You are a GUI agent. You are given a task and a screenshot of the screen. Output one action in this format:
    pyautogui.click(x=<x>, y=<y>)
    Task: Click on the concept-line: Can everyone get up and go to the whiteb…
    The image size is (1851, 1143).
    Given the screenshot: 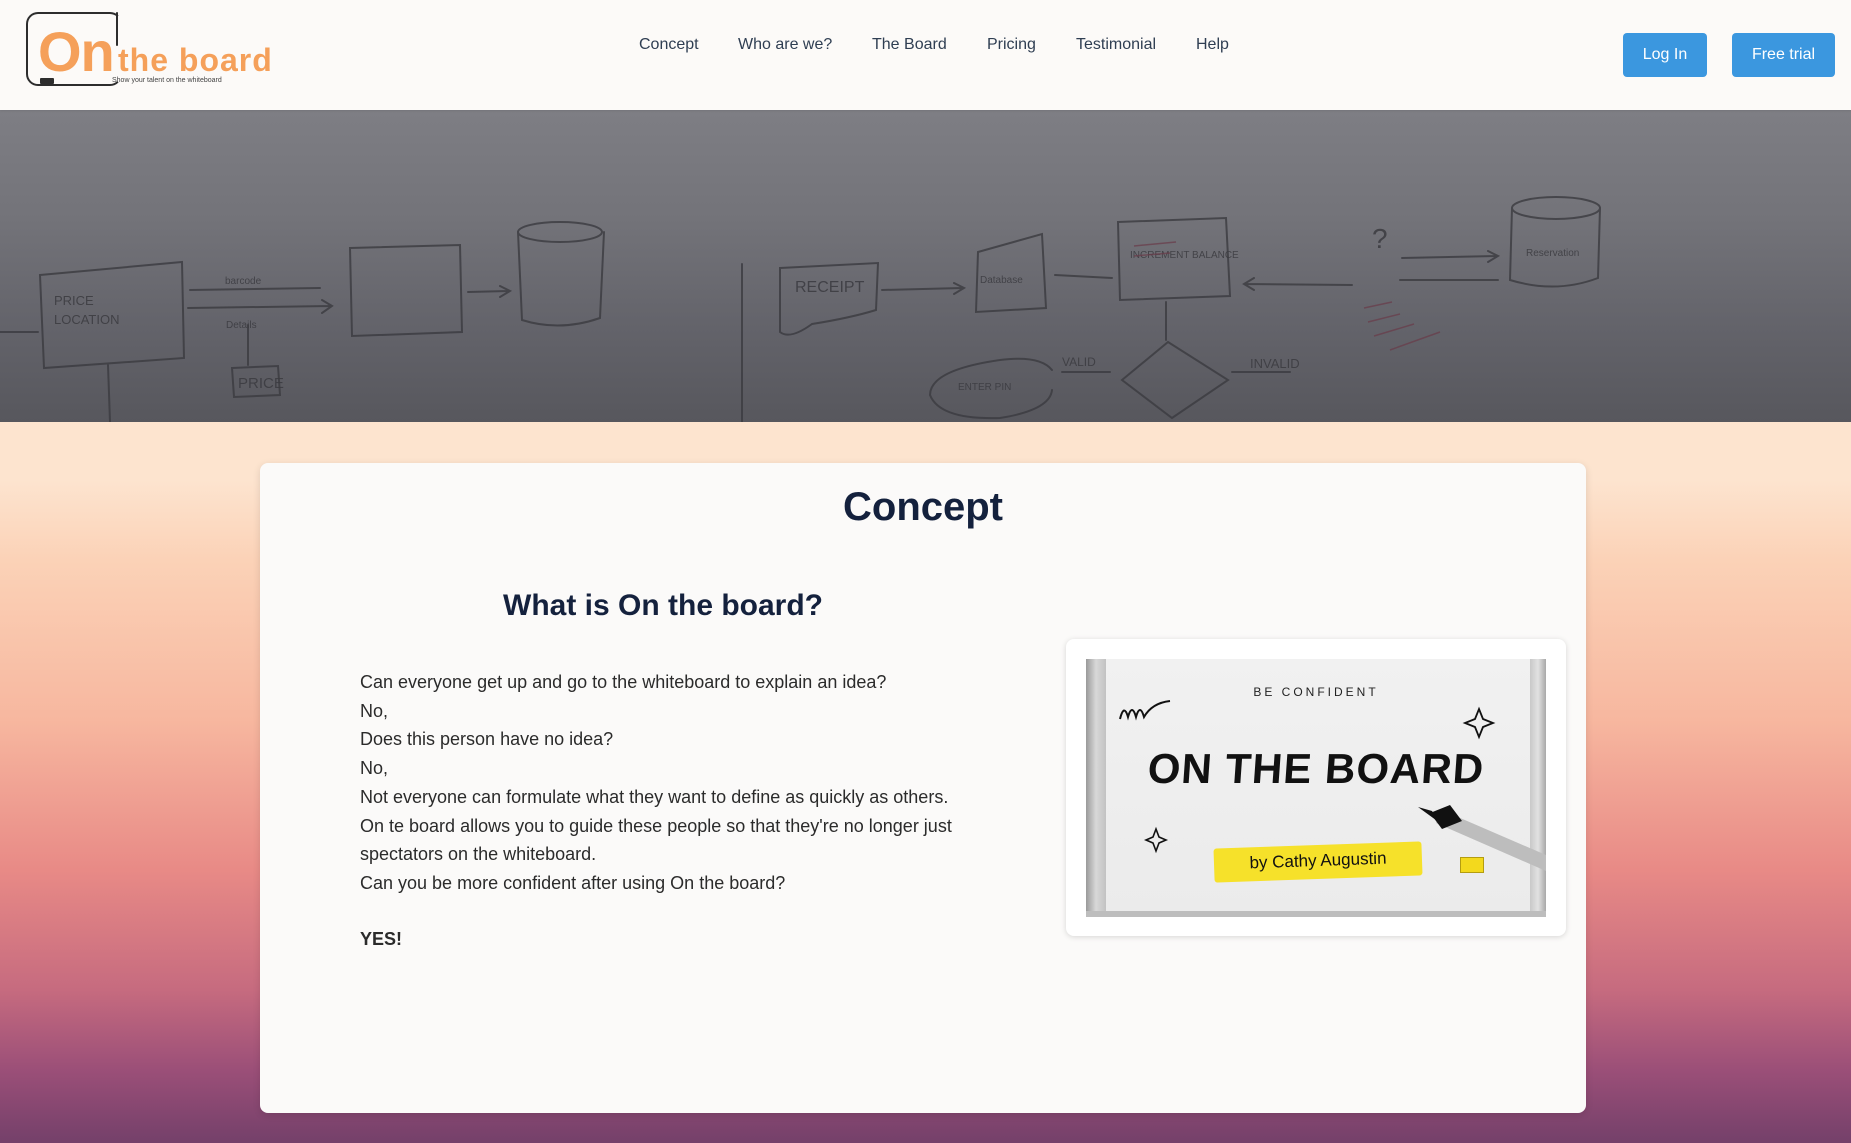 What is the action you would take?
    pyautogui.click(x=623, y=682)
    